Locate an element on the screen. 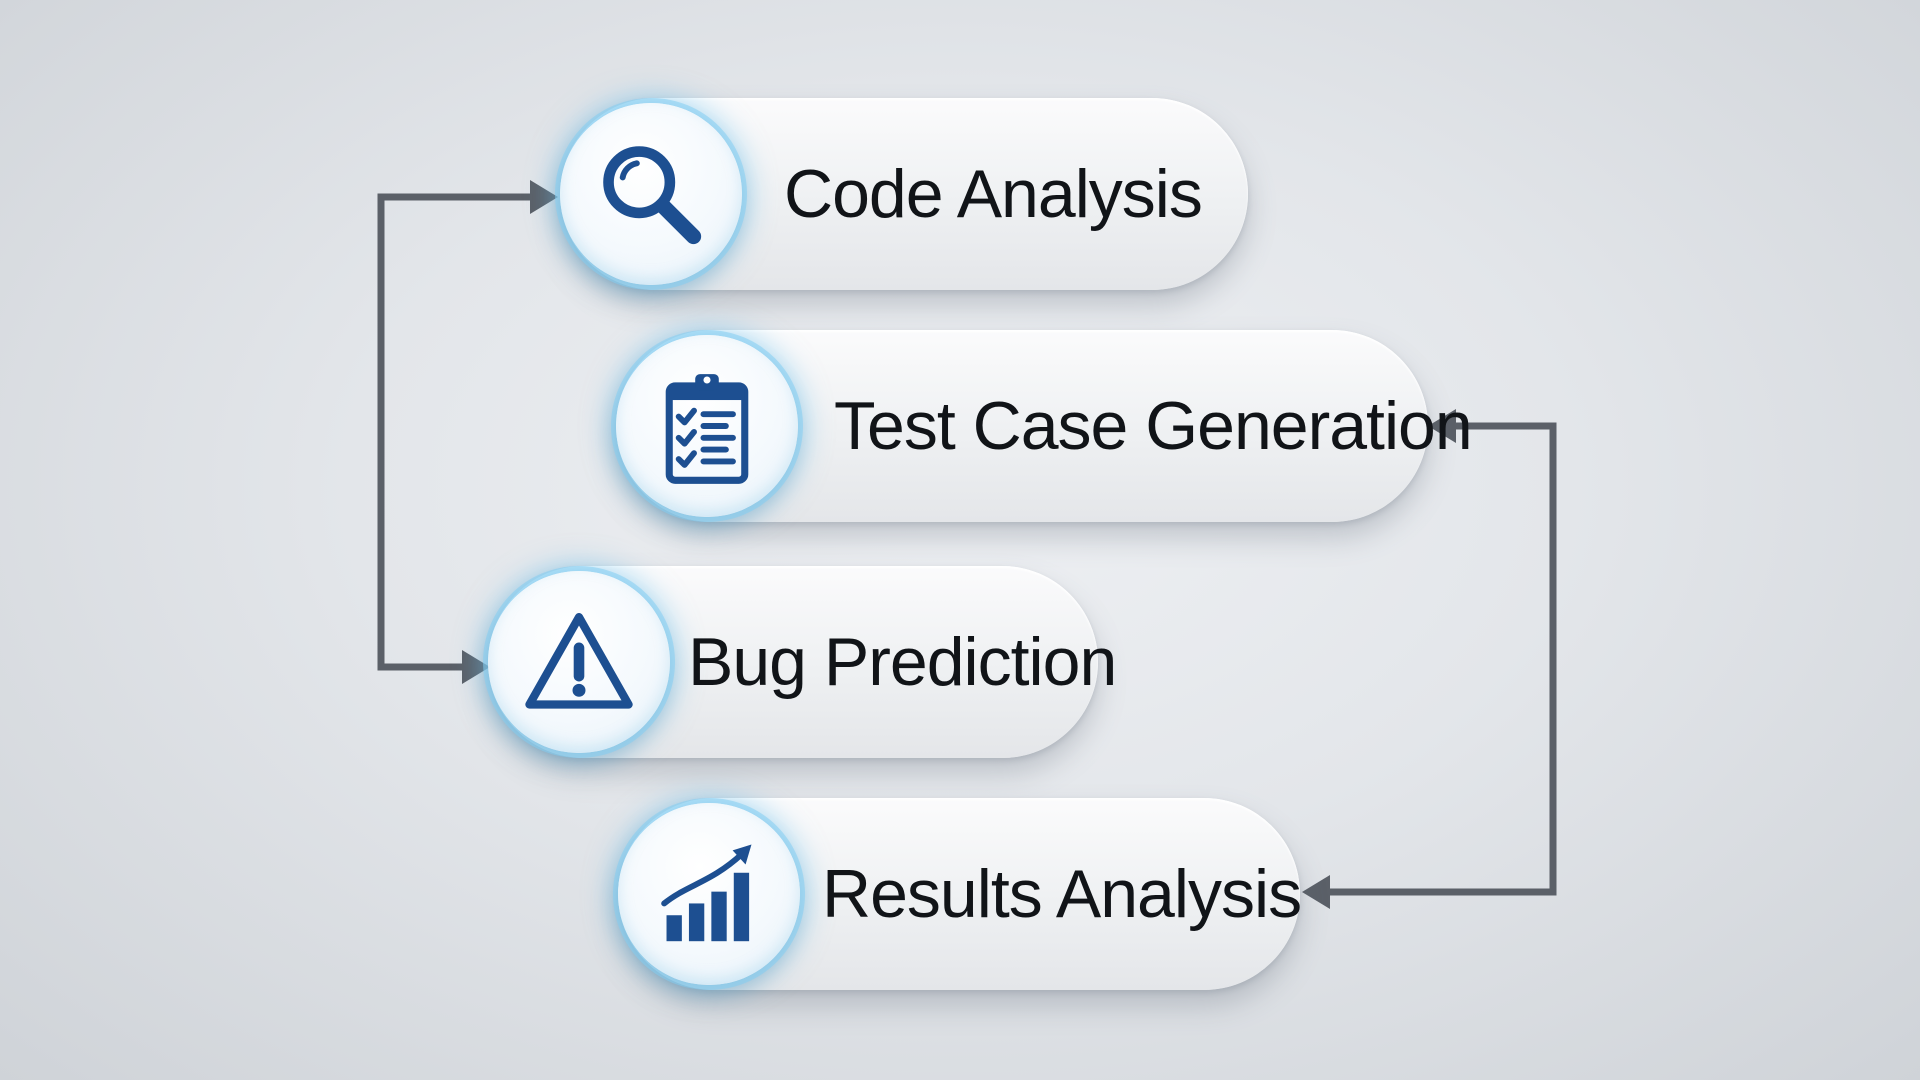  step-label: Bug Prediction is located at coordinates (902, 662).